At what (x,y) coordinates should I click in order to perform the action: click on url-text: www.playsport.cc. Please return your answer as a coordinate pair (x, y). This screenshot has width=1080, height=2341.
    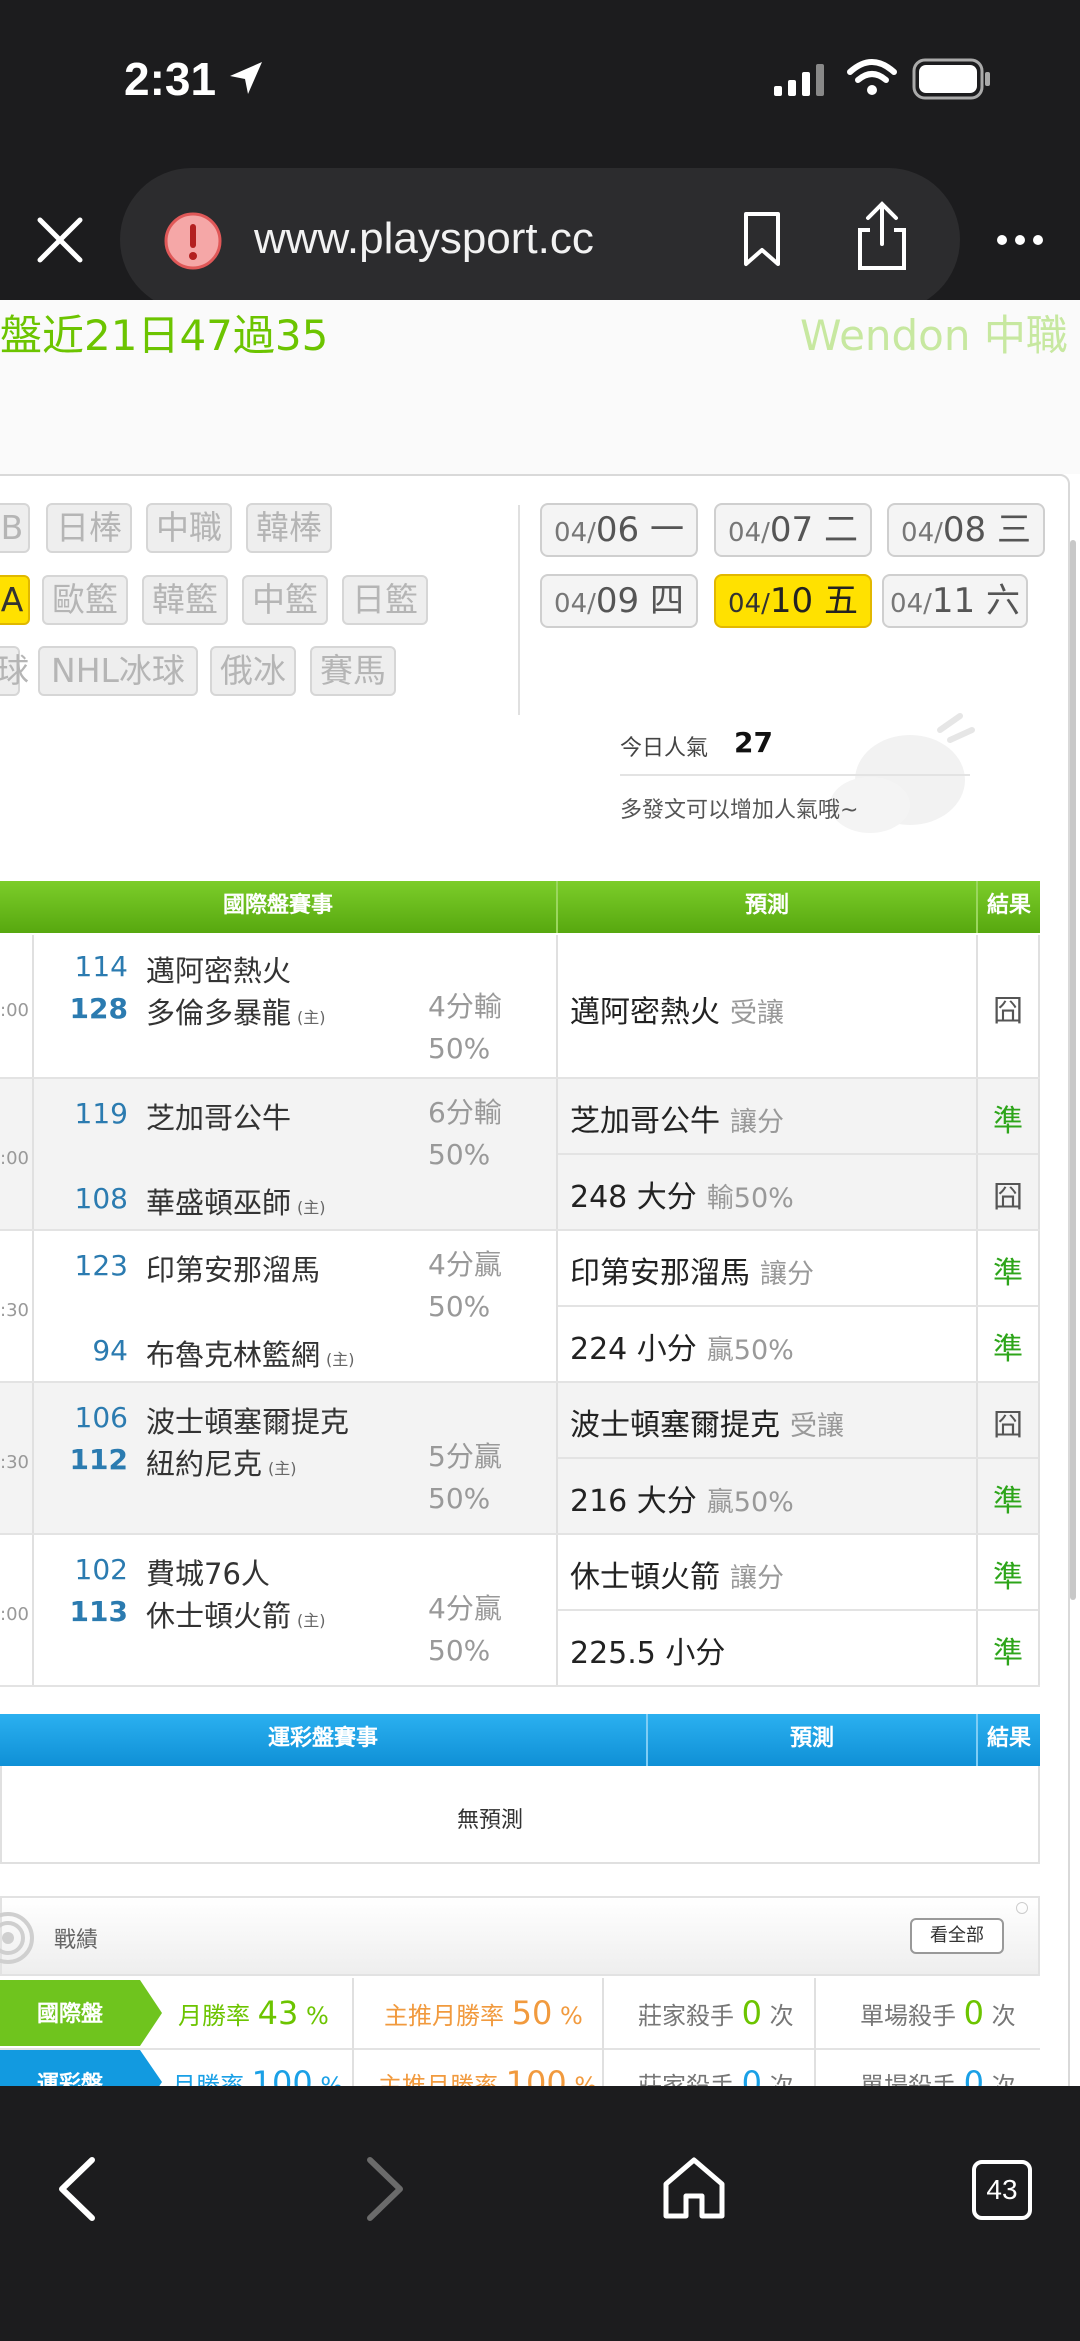
    Looking at the image, I should click on (424, 239).